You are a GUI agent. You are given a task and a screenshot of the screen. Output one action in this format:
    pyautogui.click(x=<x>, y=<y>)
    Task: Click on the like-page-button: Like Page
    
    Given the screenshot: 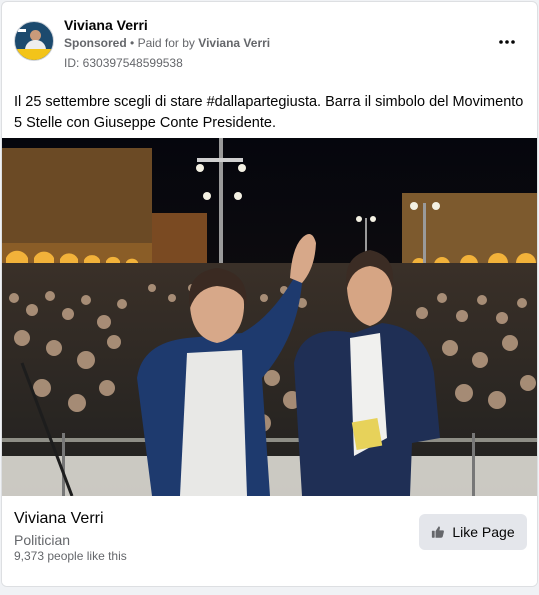 What is the action you would take?
    pyautogui.click(x=473, y=532)
    